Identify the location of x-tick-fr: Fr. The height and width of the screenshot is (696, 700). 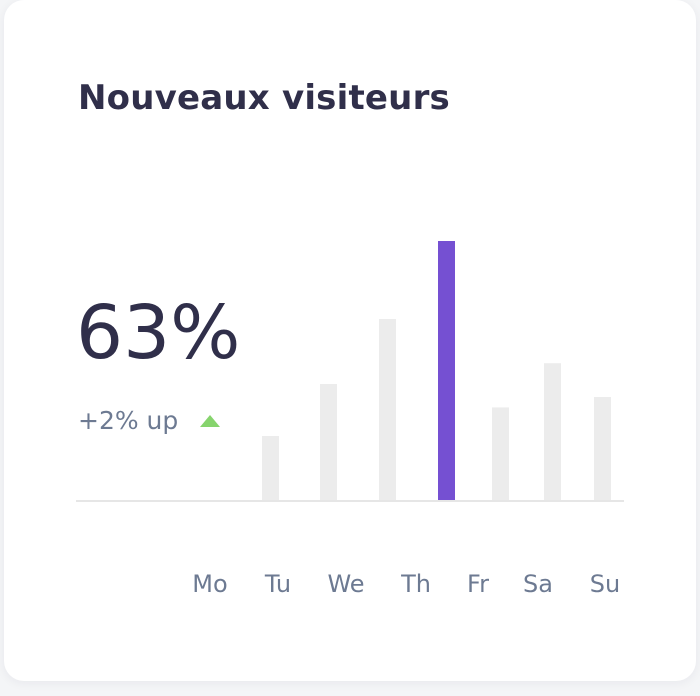
(478, 584).